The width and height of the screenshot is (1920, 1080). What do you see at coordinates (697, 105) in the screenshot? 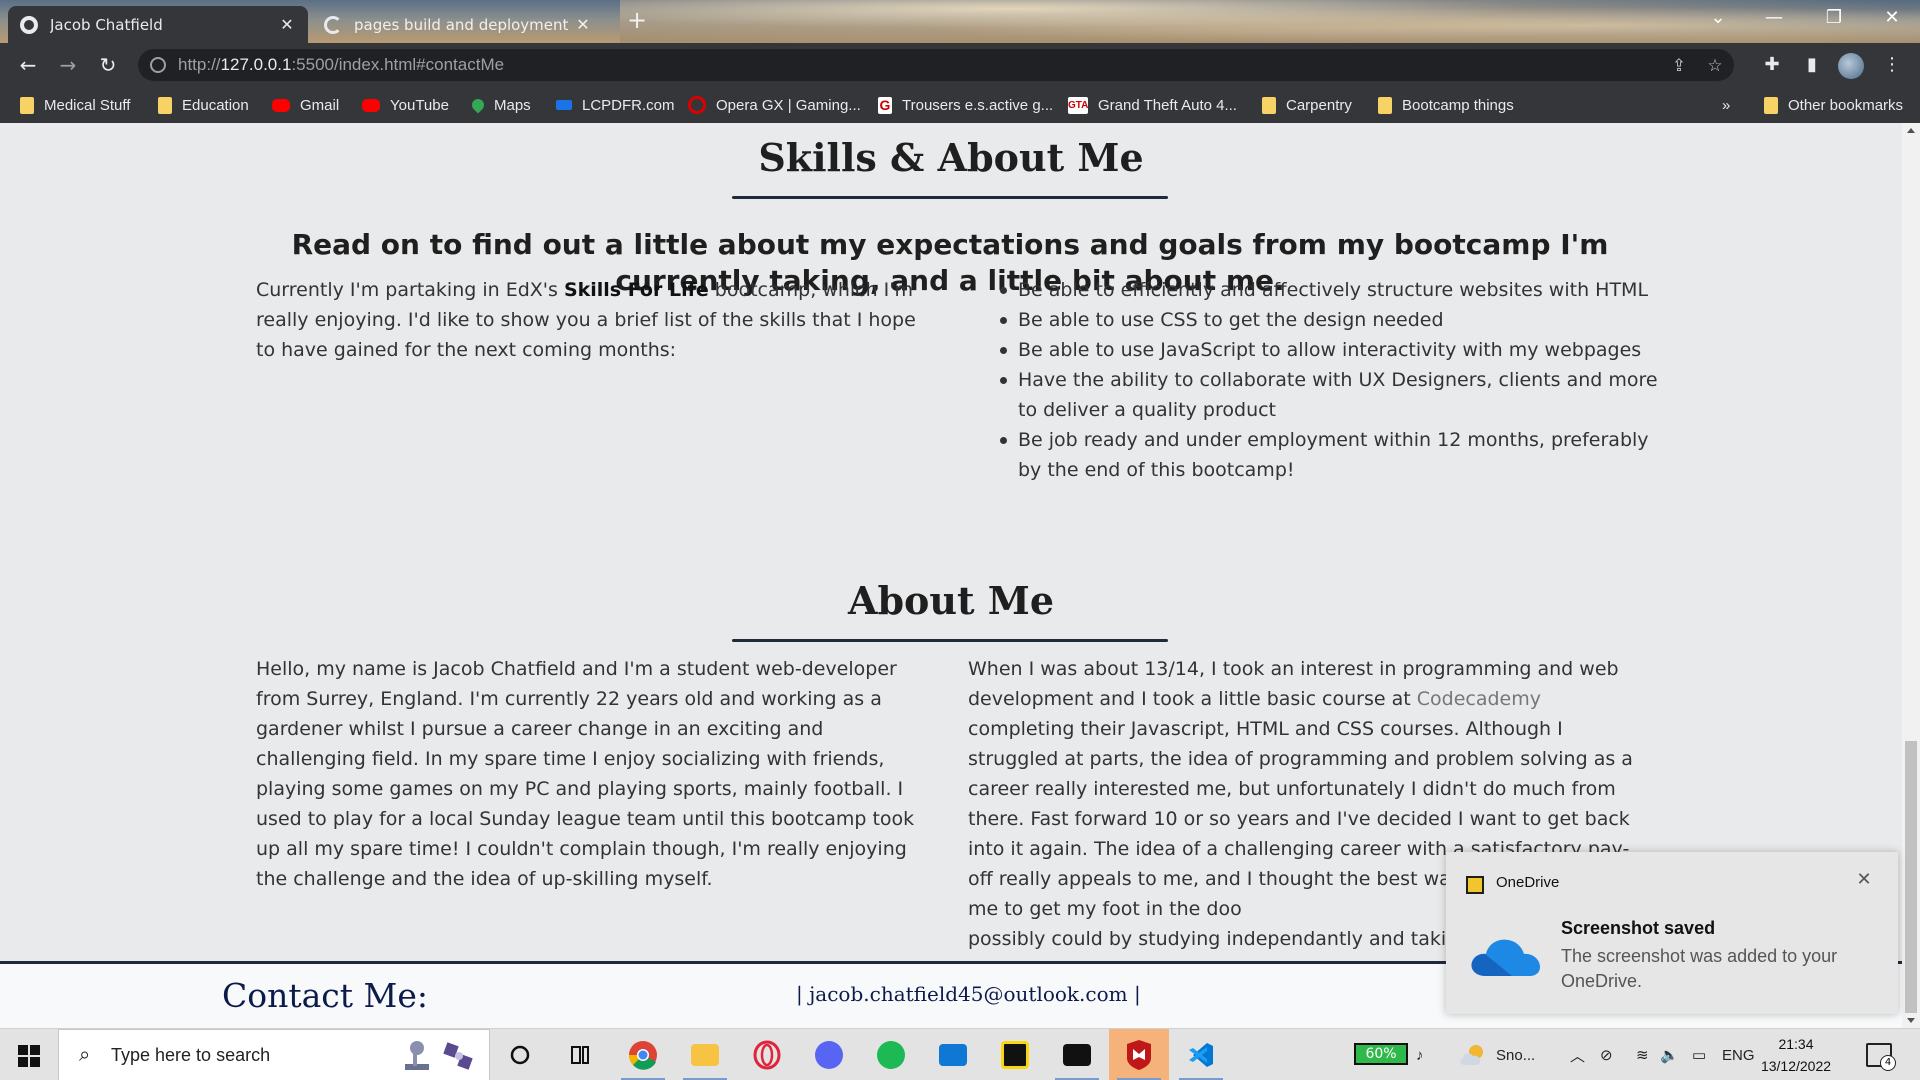
I see `opera-icon` at bounding box center [697, 105].